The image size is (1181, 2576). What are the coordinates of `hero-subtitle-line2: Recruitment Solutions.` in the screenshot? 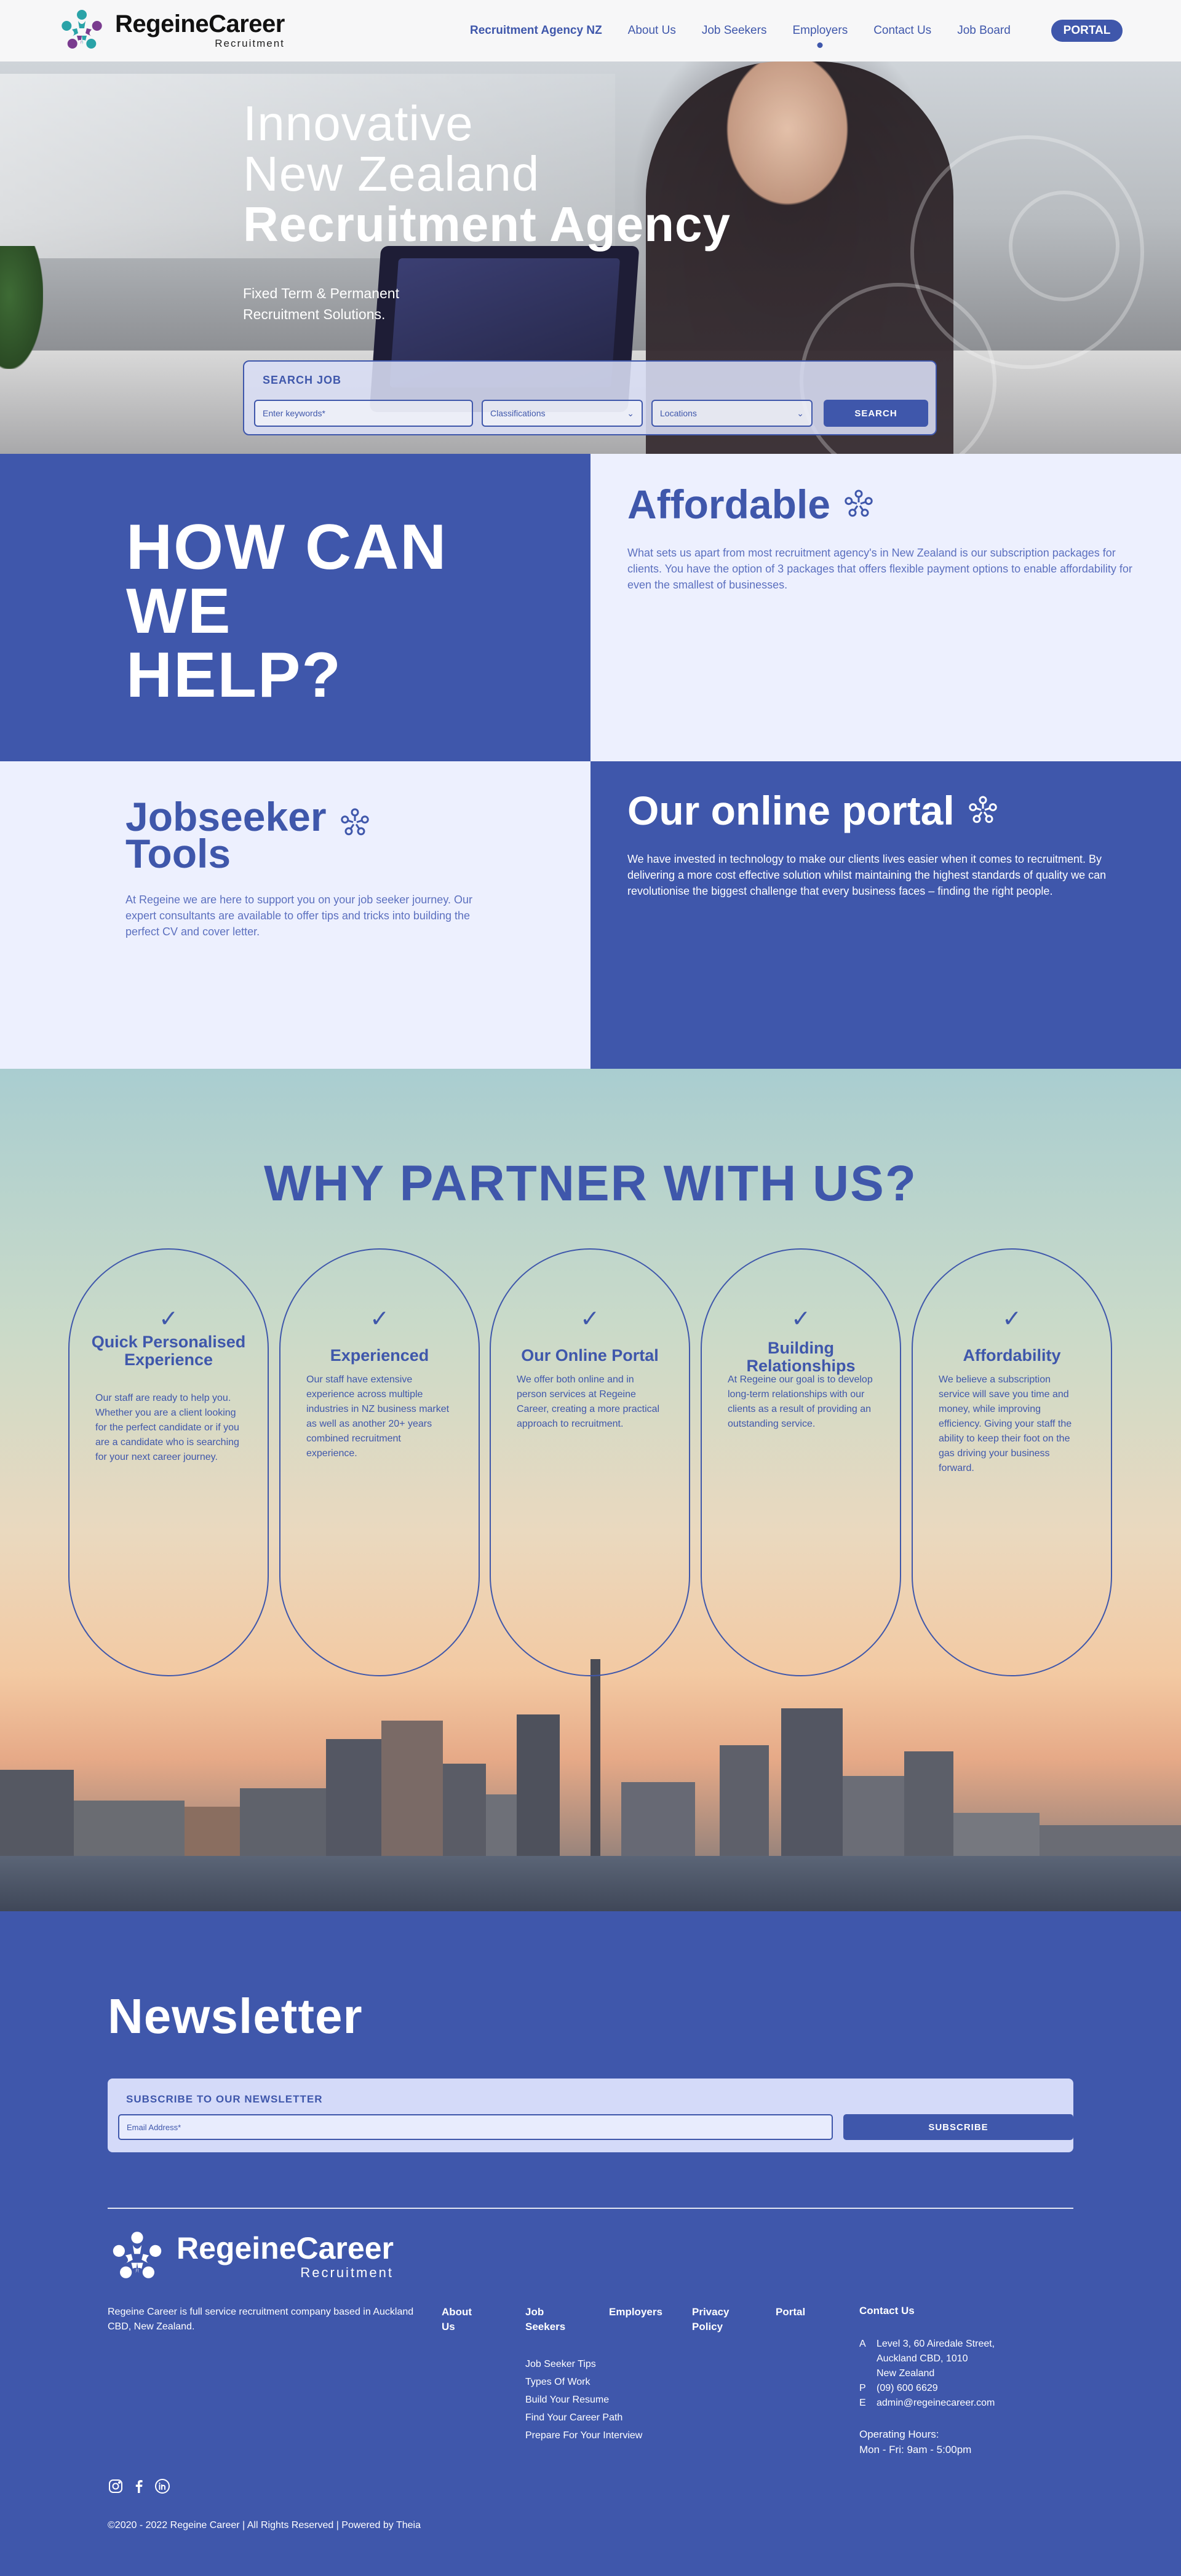 It's located at (314, 314).